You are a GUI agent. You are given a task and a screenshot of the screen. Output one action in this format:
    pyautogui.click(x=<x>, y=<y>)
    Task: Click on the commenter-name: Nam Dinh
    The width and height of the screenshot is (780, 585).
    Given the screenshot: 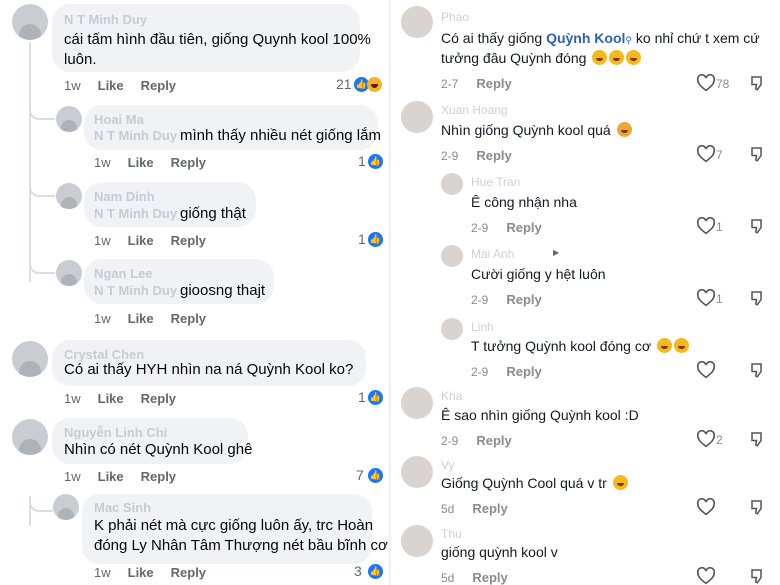 What is the action you would take?
    pyautogui.click(x=124, y=196)
    